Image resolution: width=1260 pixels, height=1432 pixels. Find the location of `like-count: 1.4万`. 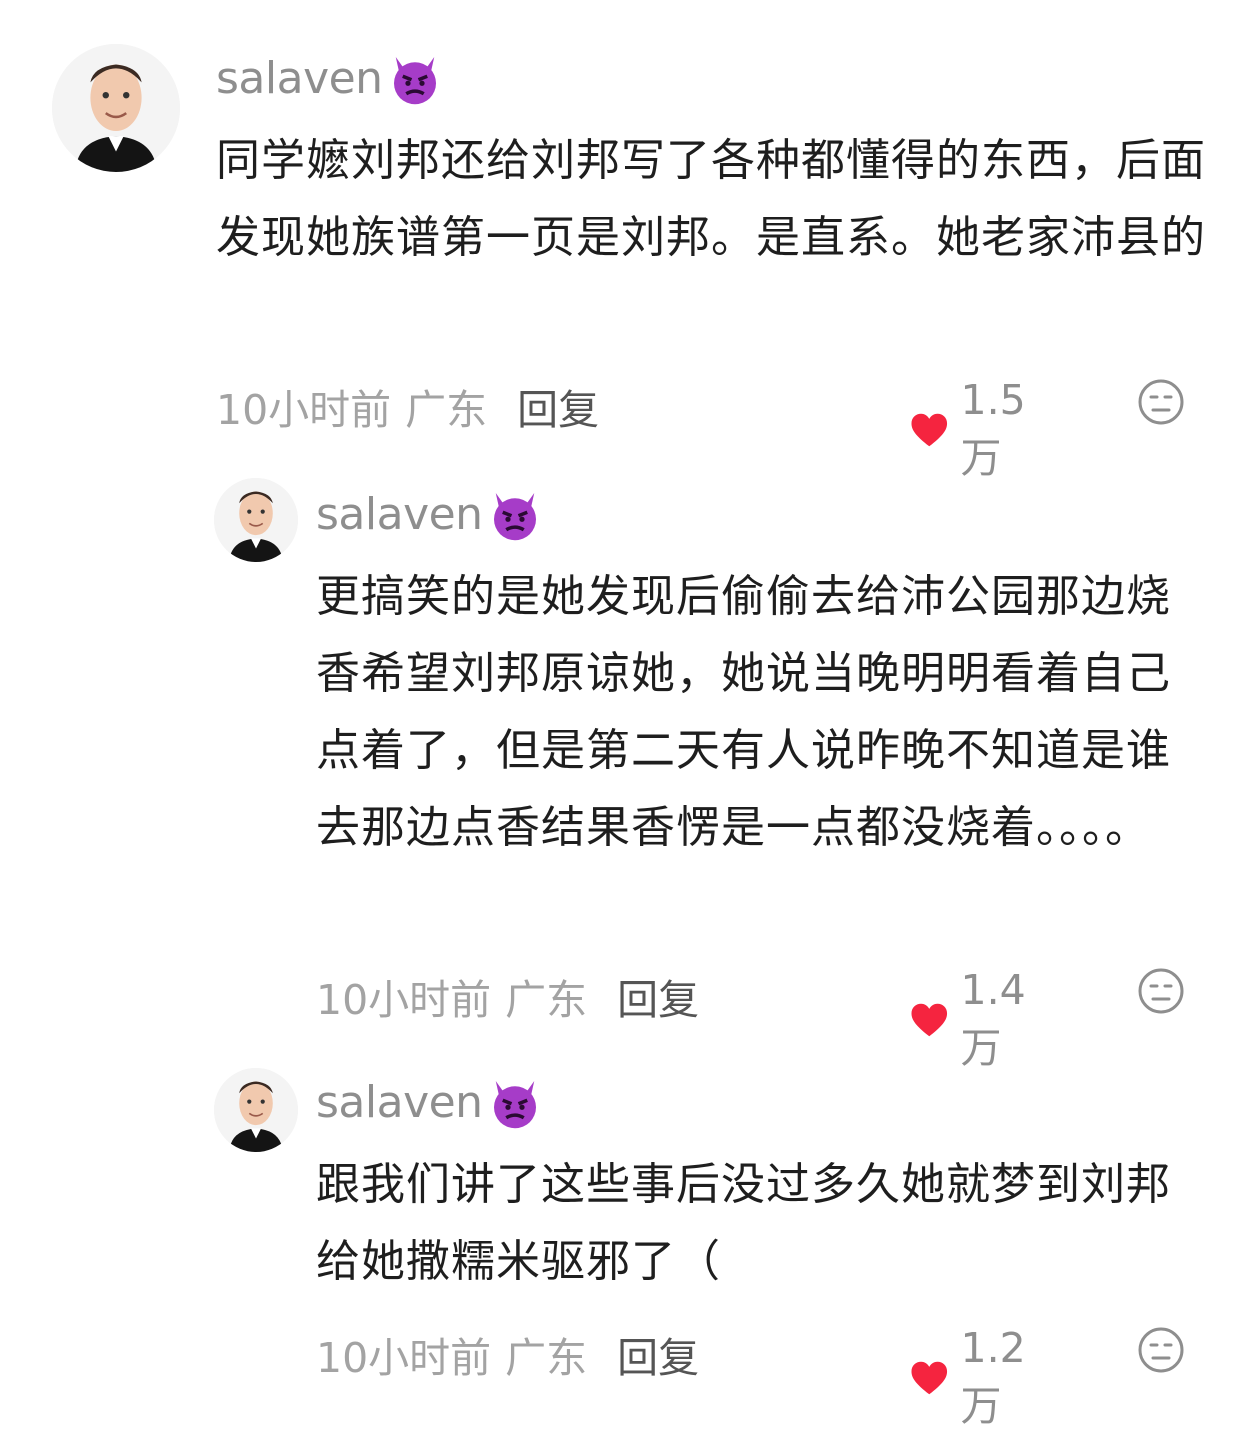

like-count: 1.4万 is located at coordinates (993, 1019).